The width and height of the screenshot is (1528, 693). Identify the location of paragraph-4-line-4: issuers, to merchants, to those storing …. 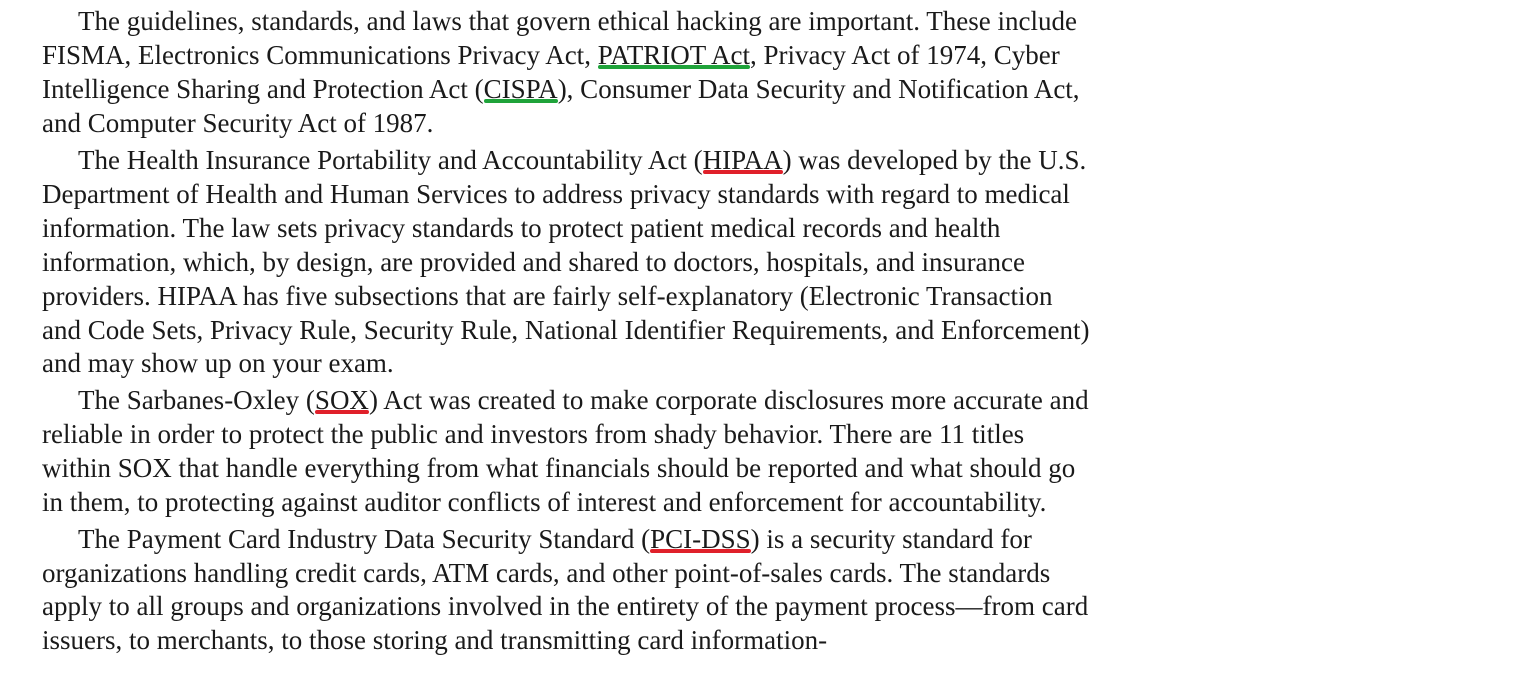
(435, 640).